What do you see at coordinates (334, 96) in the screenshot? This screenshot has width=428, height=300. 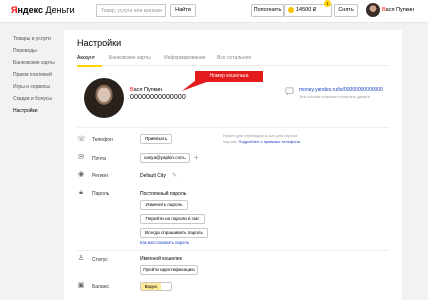 I see `public-link-note: Эта ссылка помогает получать деньги` at bounding box center [334, 96].